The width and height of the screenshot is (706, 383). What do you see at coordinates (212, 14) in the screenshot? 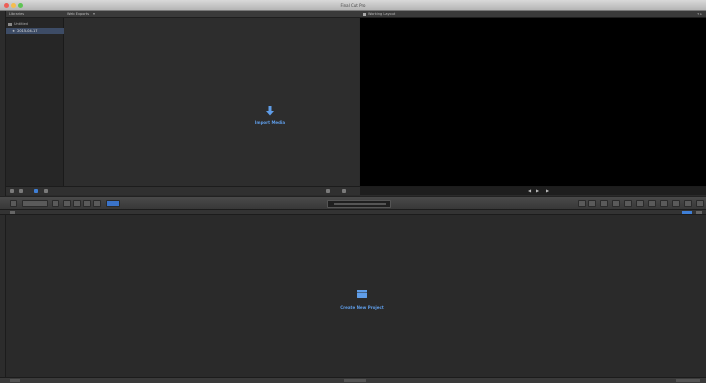
I see `browser-header: Web Exports ▾` at bounding box center [212, 14].